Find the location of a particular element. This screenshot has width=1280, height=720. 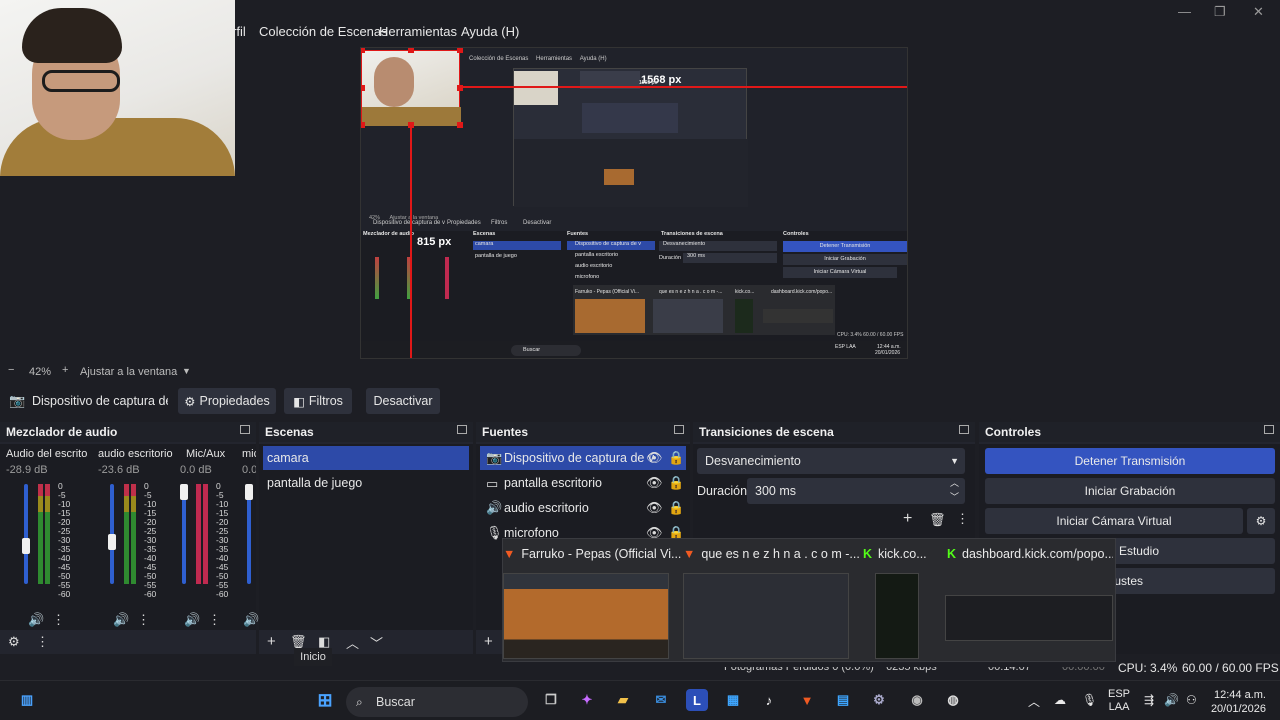

chevron-down-icon: ▼ is located at coordinates (186, 371).